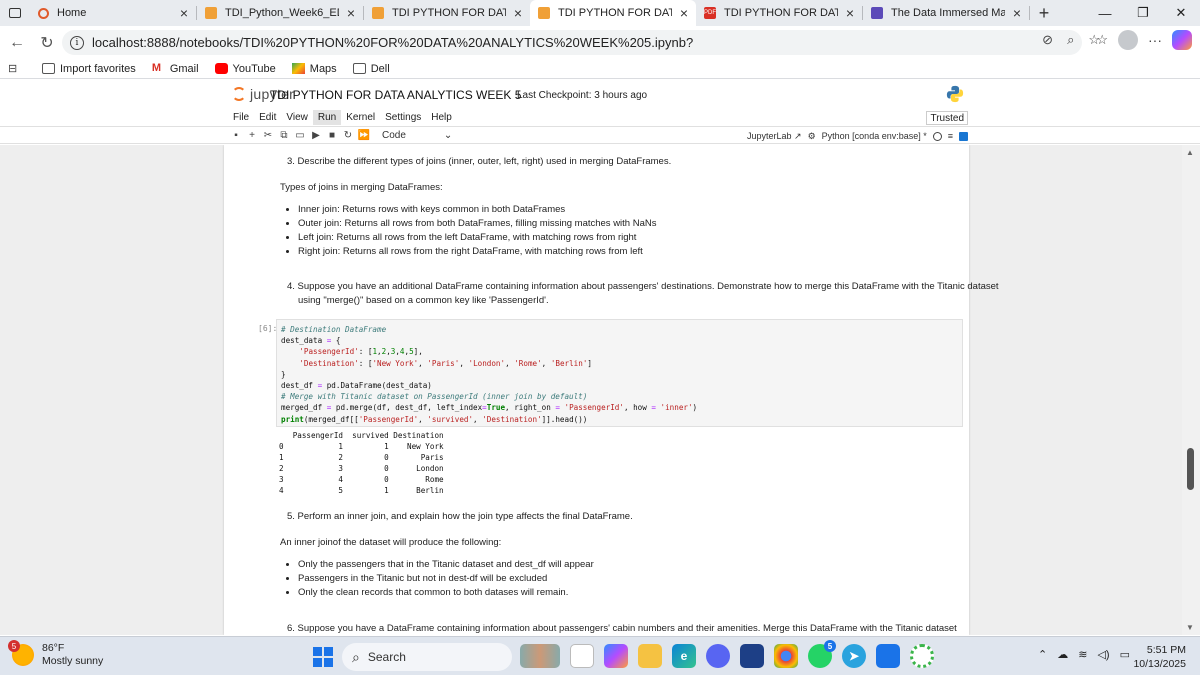  Describe the element at coordinates (327, 117) in the screenshot. I see `menu-run: Run` at that location.